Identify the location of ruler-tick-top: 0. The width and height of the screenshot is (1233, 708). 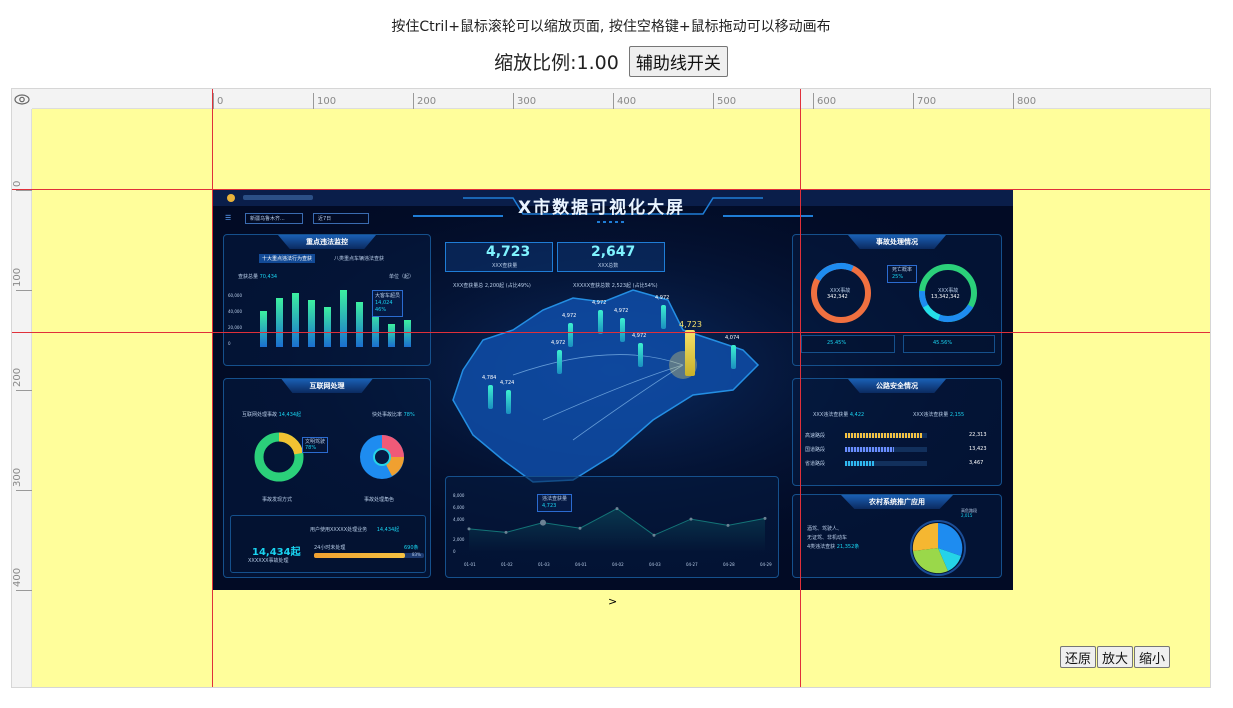
(218, 101).